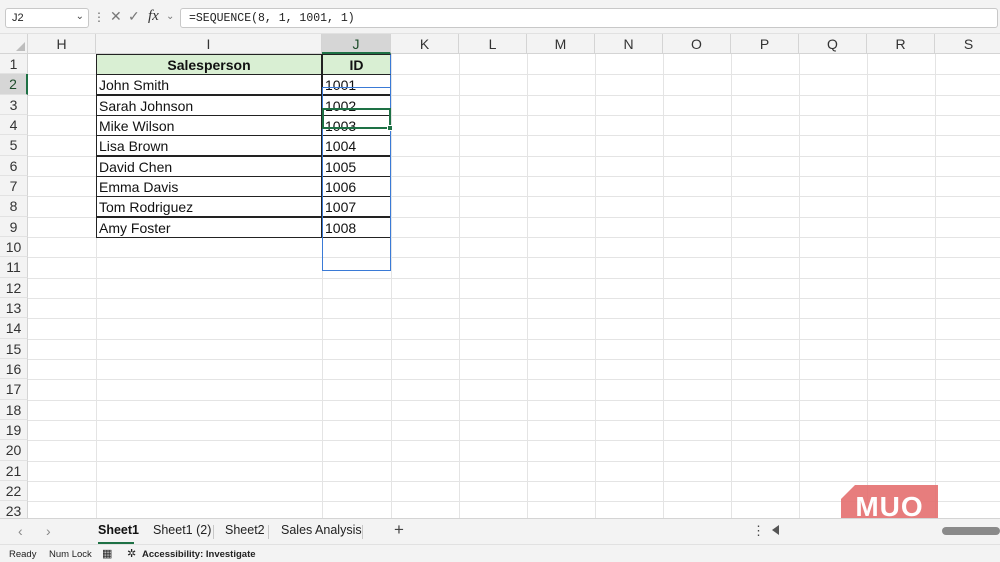 This screenshot has height=562, width=1000. What do you see at coordinates (14, 267) in the screenshot?
I see `row-header-11: 11` at bounding box center [14, 267].